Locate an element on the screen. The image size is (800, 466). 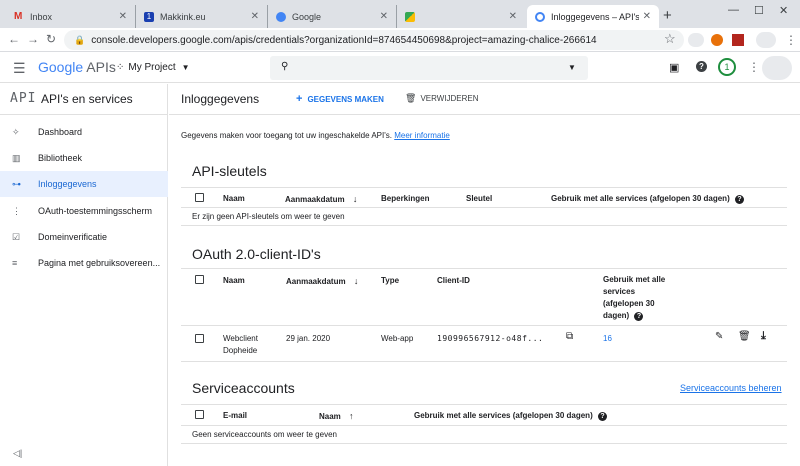
console-header: ☰ Google APIs ⁘ My Project ▼ ⚲ ▼ ▣ ? 1 ⋮ is located at coordinates (400, 68).